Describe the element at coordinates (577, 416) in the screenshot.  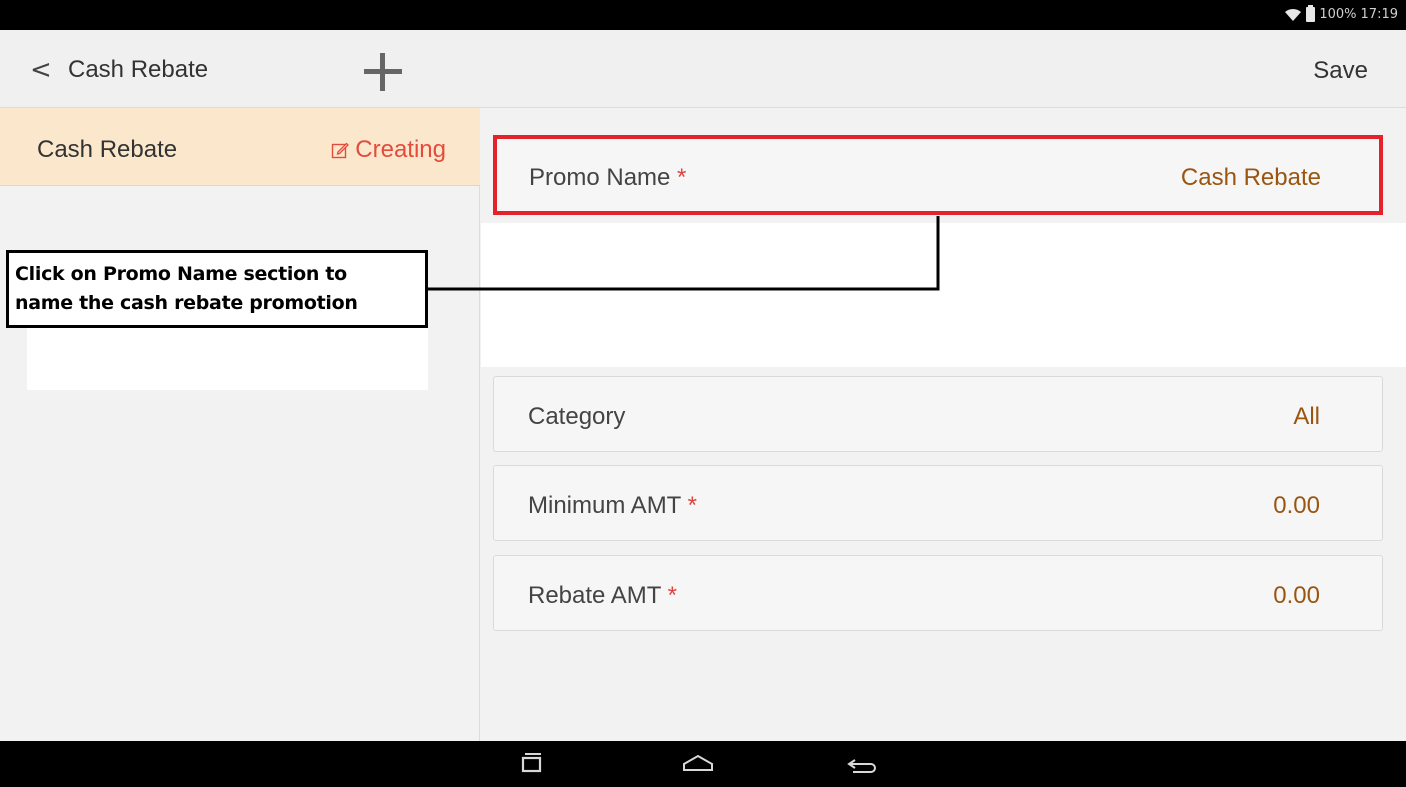
I see `category-label: Category` at that location.